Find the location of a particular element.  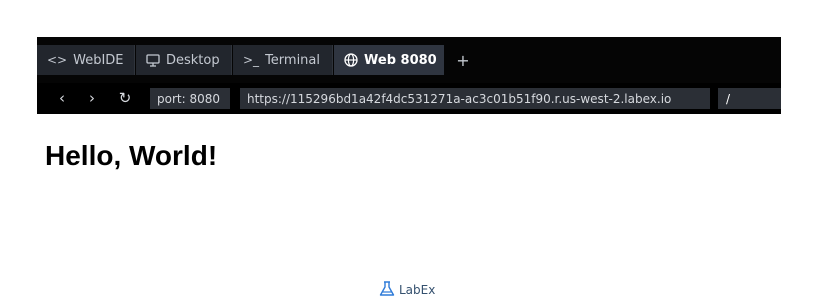

monitor-icon is located at coordinates (153, 60).